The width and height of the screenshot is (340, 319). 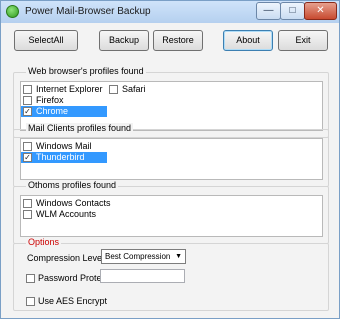 I want to click on others-list: Windows Contacts WLM Accounts, so click(x=171, y=216).